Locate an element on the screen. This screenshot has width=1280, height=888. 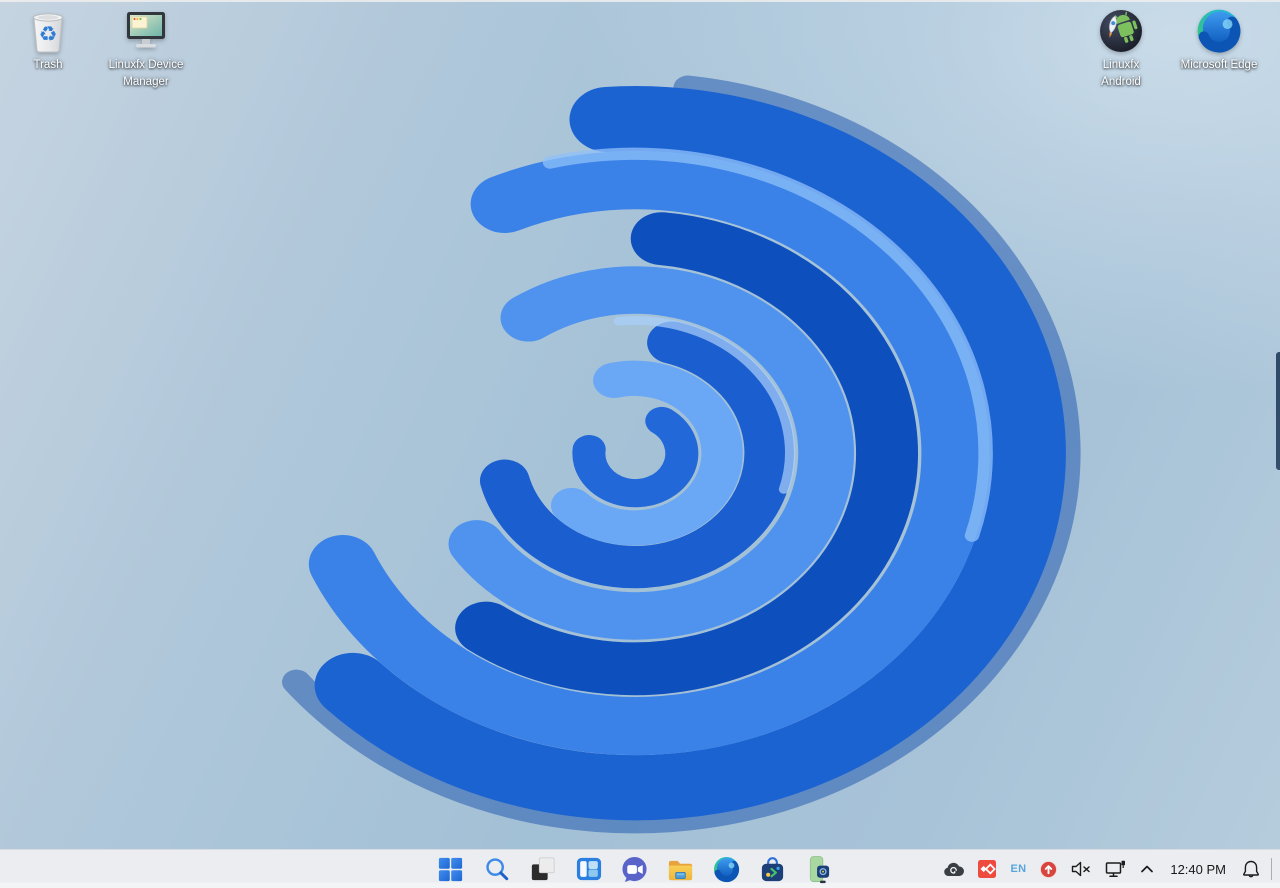
taskbar: EN 12:40 PM is located at coordinates (640, 868).